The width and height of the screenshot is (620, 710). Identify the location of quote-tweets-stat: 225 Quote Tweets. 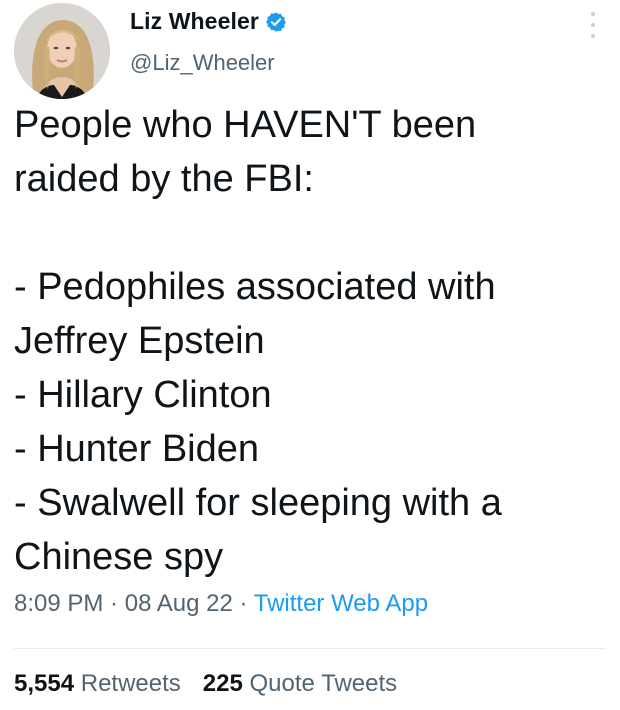
(300, 683).